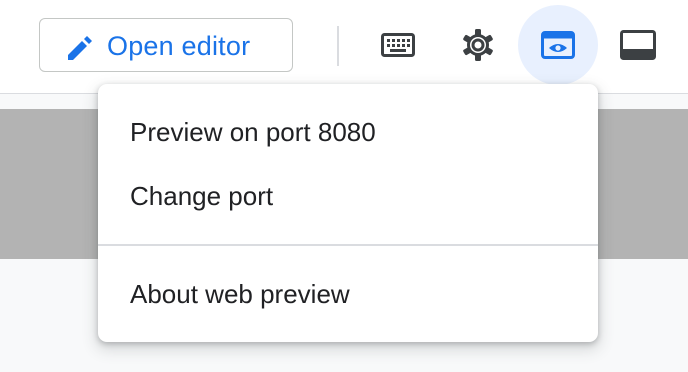  I want to click on menu-divider, so click(348, 245).